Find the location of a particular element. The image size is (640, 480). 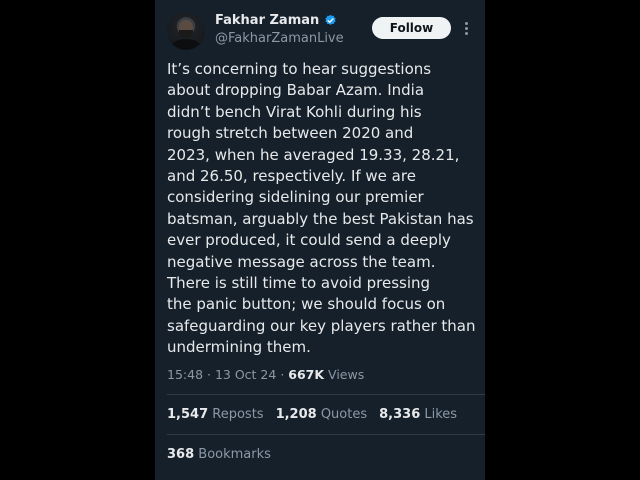

reposts-stat: 1,547 Reposts is located at coordinates (215, 414).